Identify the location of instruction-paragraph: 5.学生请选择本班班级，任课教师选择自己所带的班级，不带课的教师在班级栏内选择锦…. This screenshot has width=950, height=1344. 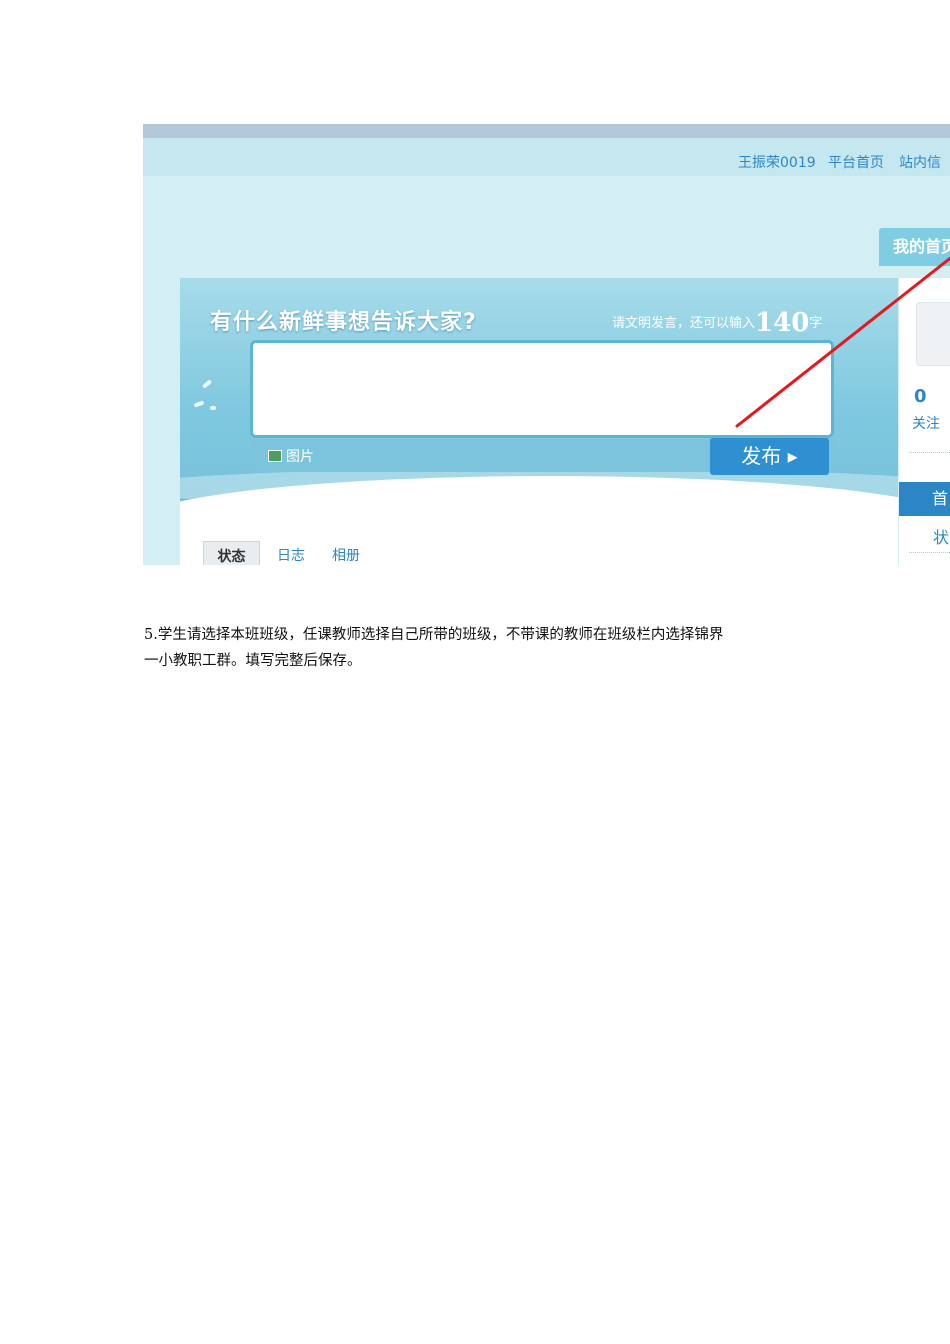
(494, 648).